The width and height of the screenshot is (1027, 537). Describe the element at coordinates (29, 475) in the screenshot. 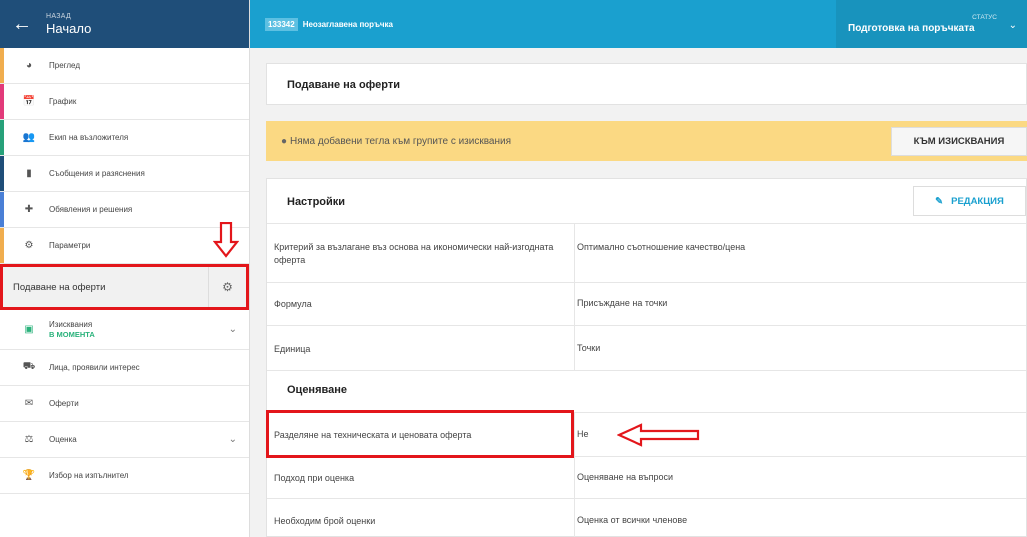

I see `trophy-icon: 🏆` at that location.